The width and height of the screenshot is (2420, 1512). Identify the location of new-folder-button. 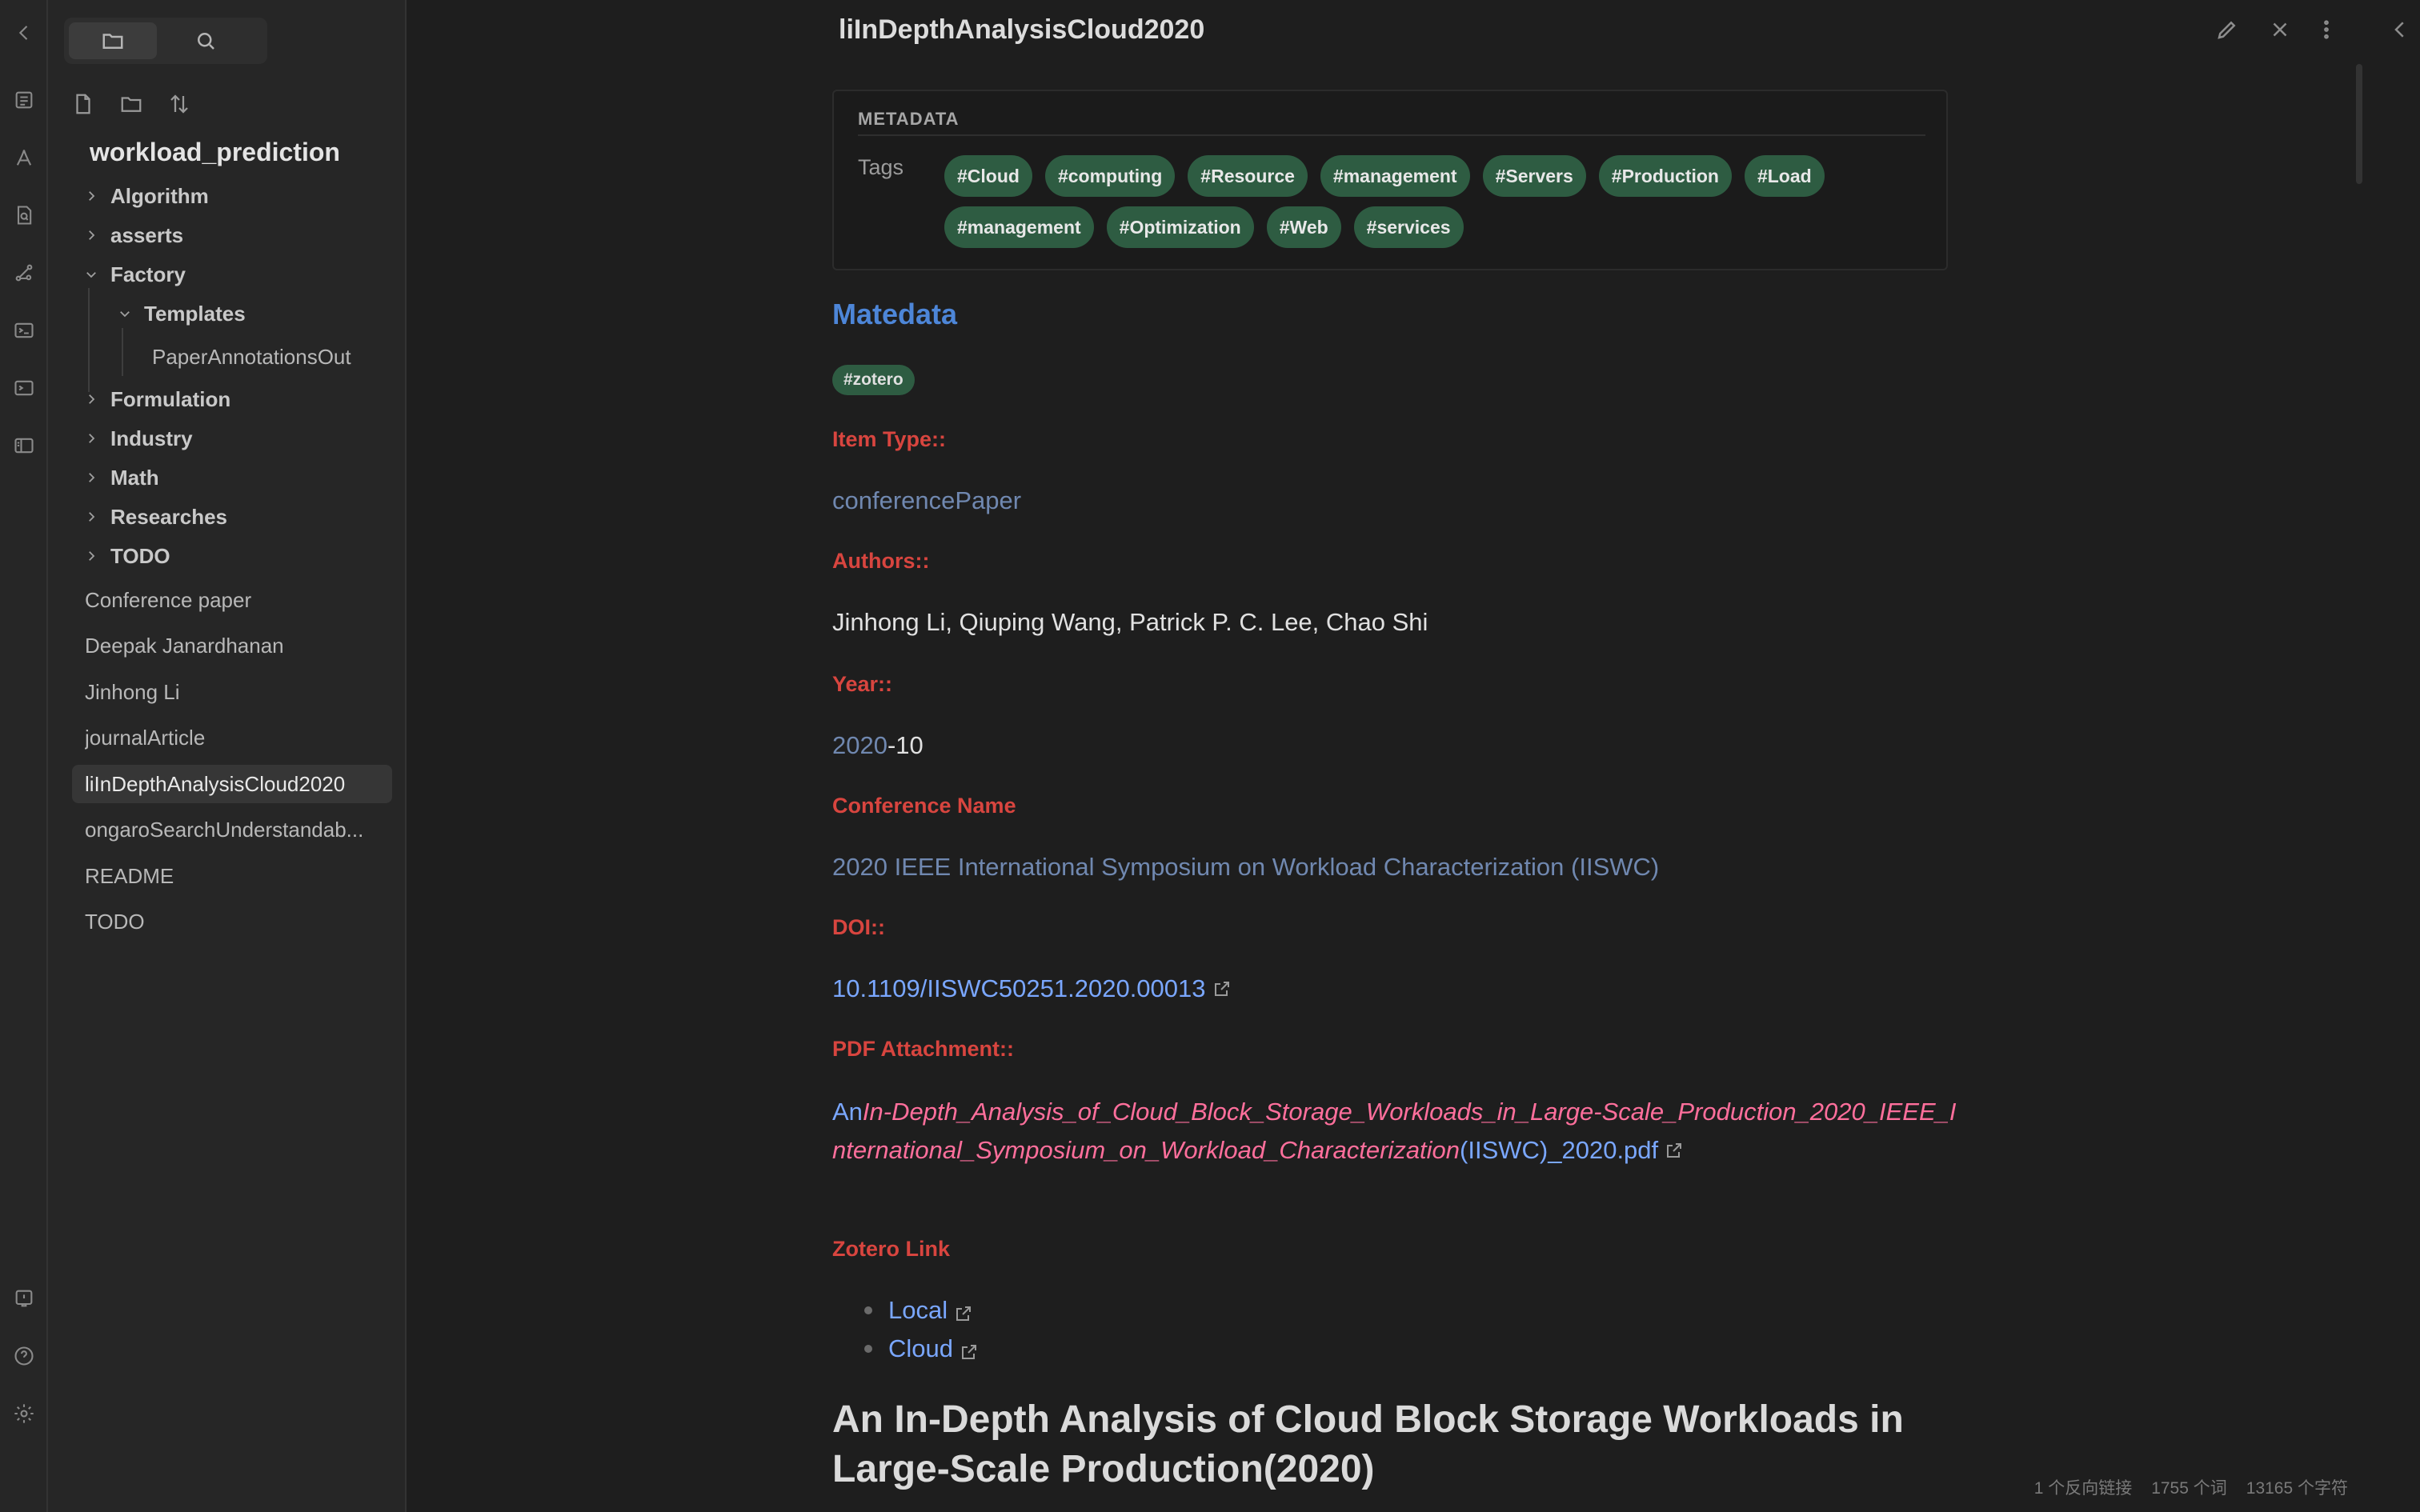
(131, 104).